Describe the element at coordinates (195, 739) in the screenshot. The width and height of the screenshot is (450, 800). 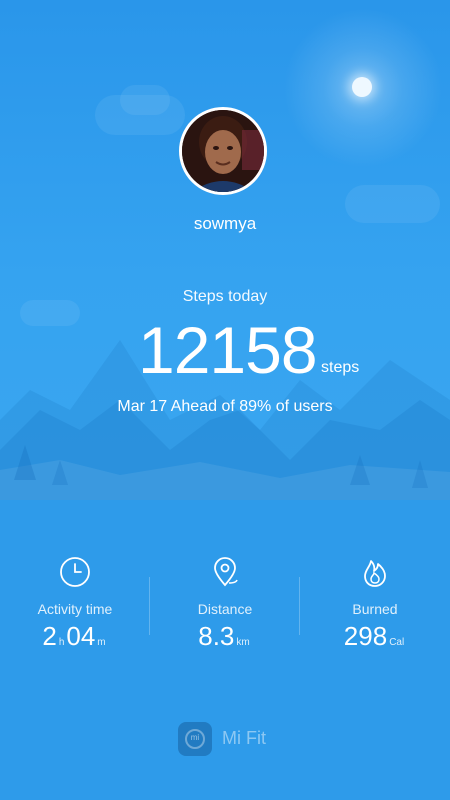
I see `mi-logo-icon: mi` at that location.